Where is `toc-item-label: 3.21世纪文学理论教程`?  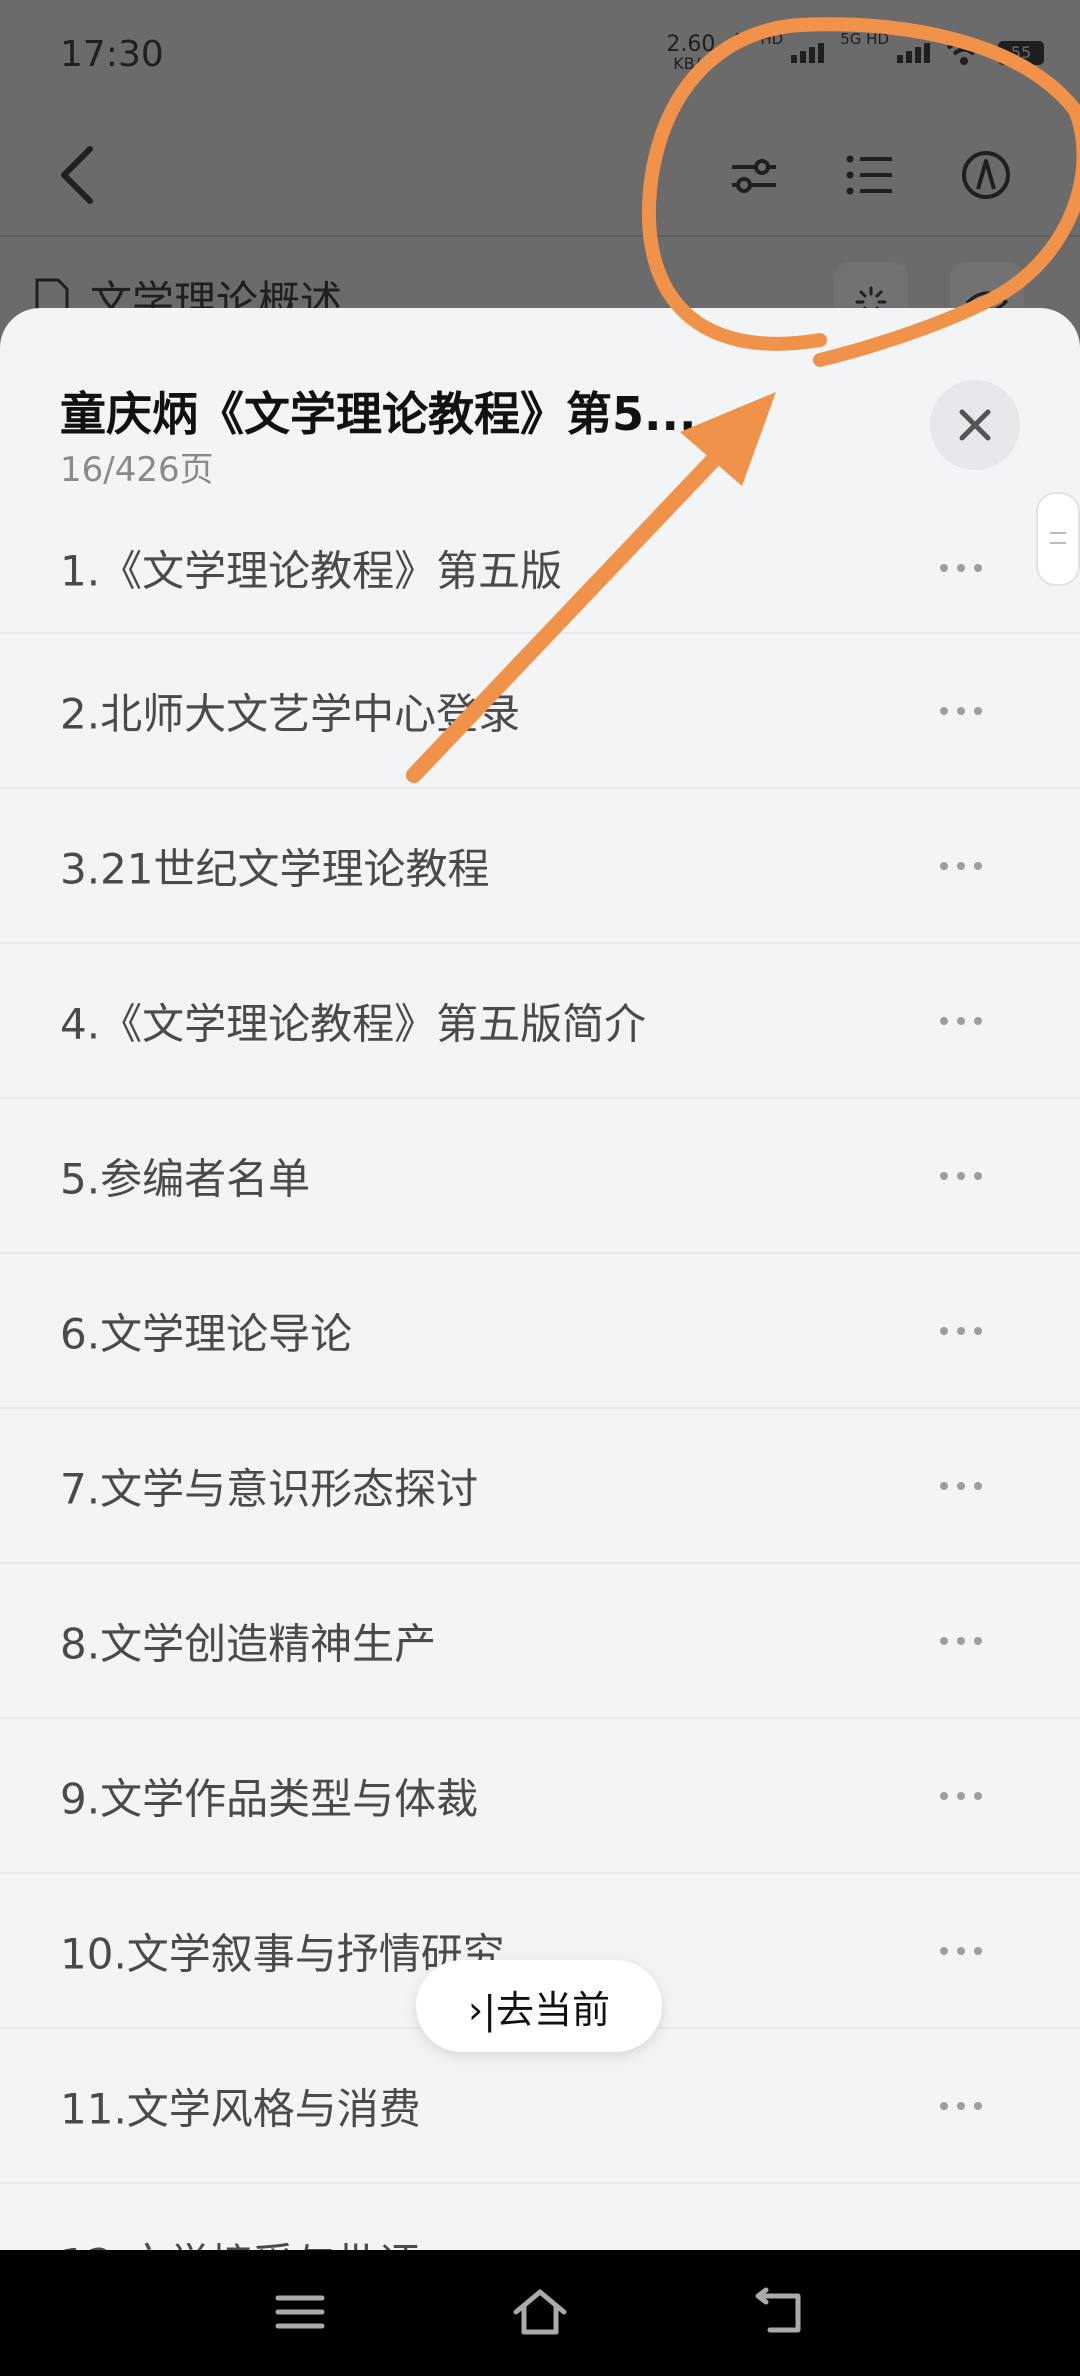 toc-item-label: 3.21世纪文学理论教程 is located at coordinates (275, 868).